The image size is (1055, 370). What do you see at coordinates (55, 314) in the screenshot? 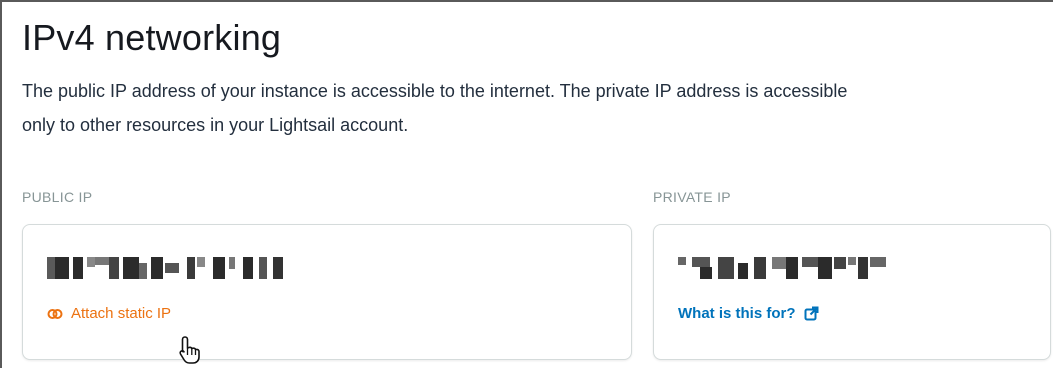
I see `static-ip-link-icon` at bounding box center [55, 314].